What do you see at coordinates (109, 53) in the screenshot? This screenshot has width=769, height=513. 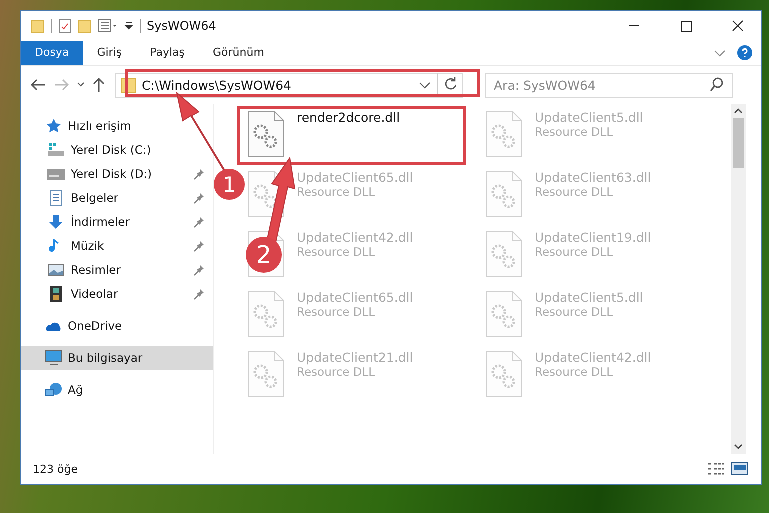 I see `ribbon-tab: Giriş` at bounding box center [109, 53].